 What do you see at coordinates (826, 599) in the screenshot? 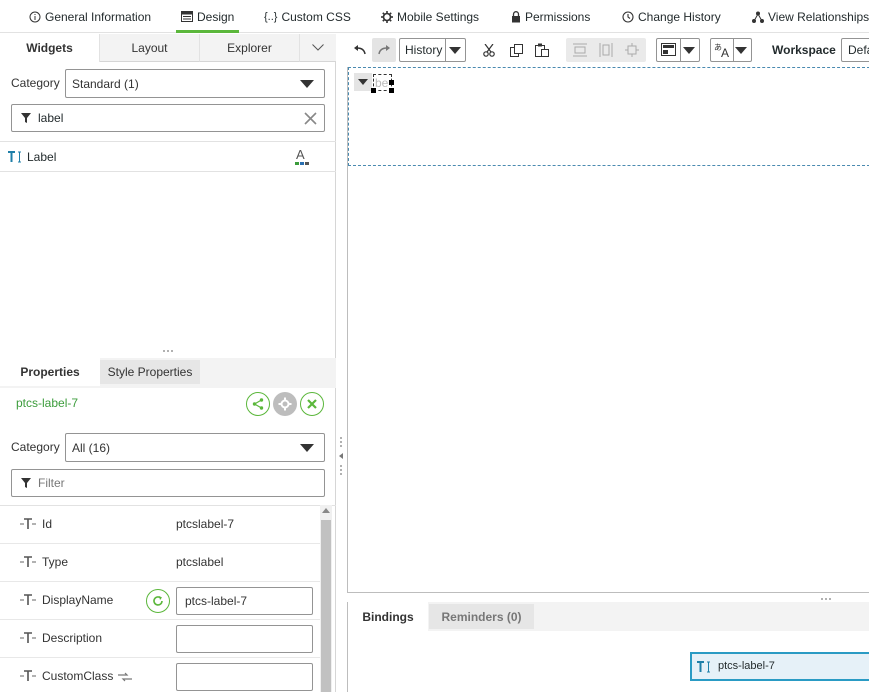
I see `bottom-resize-handle` at bounding box center [826, 599].